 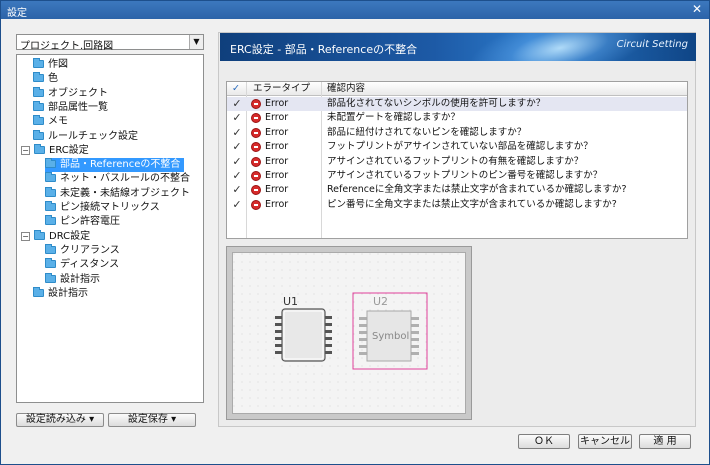 What do you see at coordinates (69, 150) in the screenshot?
I see `tree-item-label: ERC設定` at bounding box center [69, 150].